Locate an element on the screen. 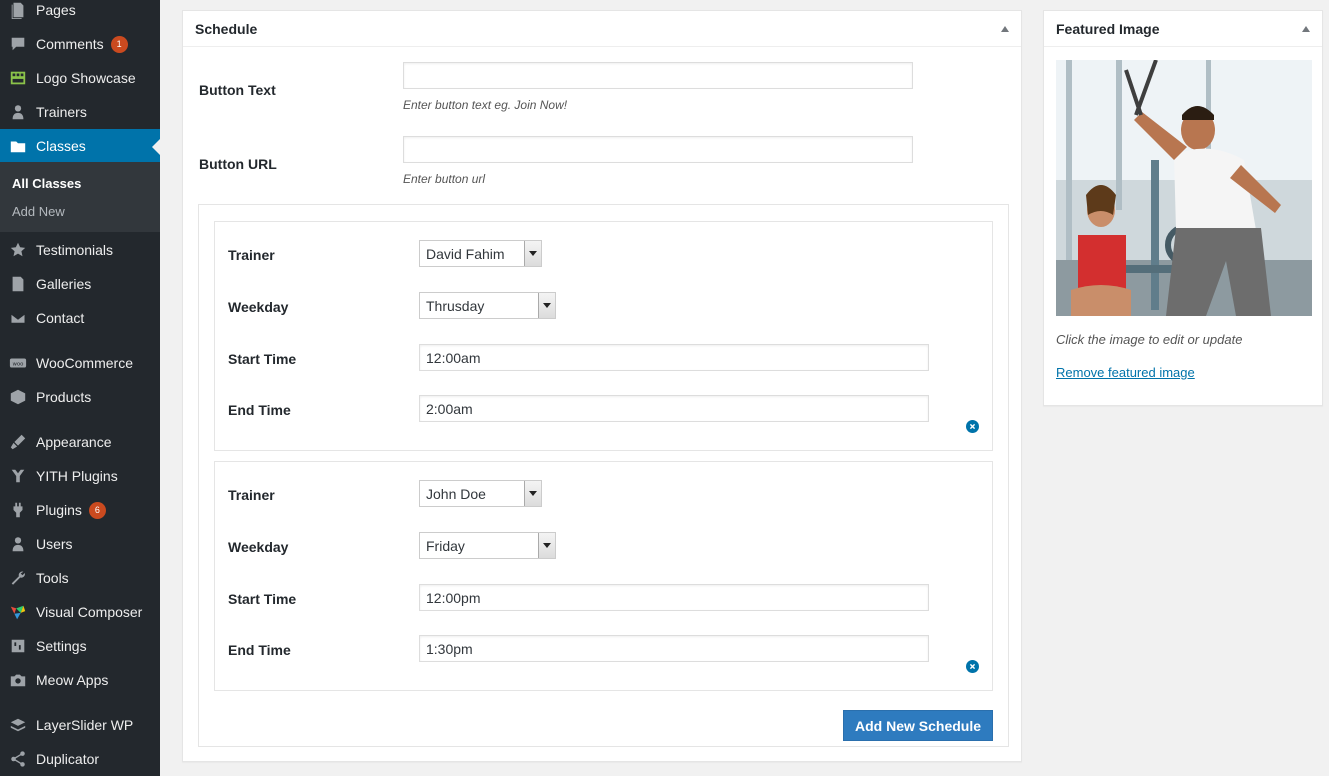 Image resolution: width=1329 pixels, height=776 pixels. menu-item-trainers: Trainers is located at coordinates (80, 112).